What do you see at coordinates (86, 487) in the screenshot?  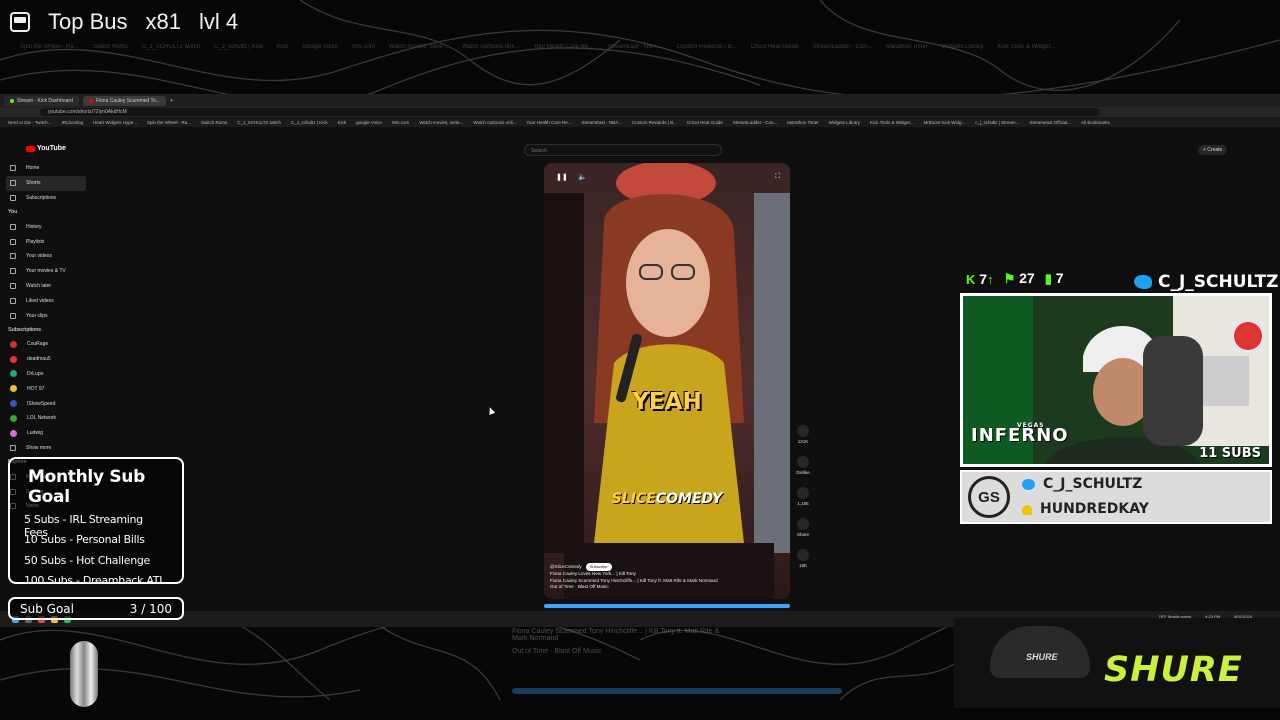 I see `sub-goal-title: Monthly Sub Goal` at bounding box center [86, 487].